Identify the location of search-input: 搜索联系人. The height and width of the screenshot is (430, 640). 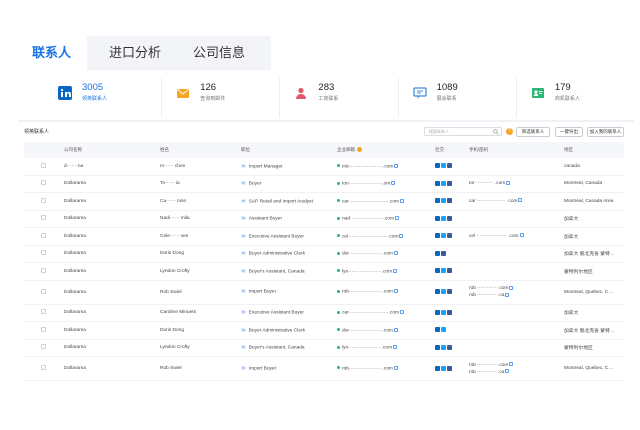
(463, 131).